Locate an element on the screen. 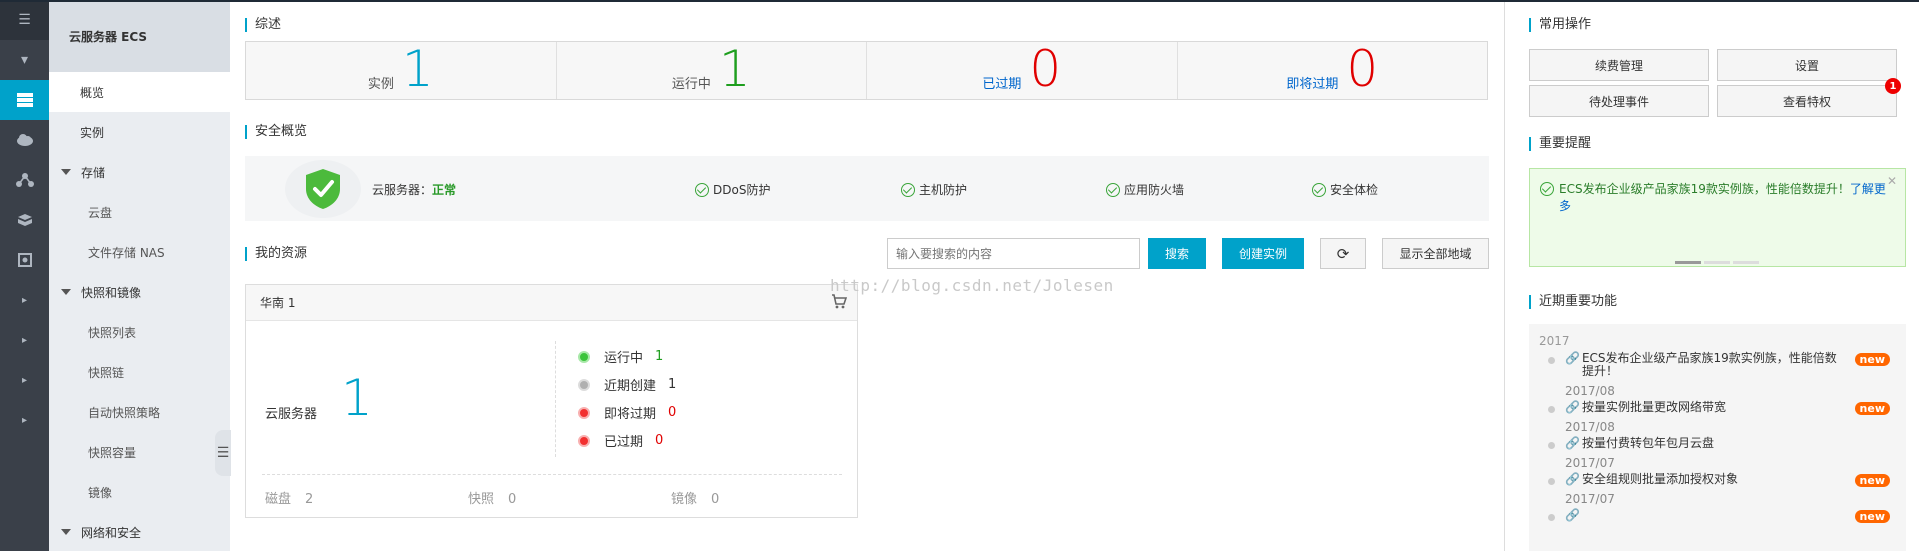 The height and width of the screenshot is (552, 1919). create-instance-button: 创建实例 is located at coordinates (1263, 253).